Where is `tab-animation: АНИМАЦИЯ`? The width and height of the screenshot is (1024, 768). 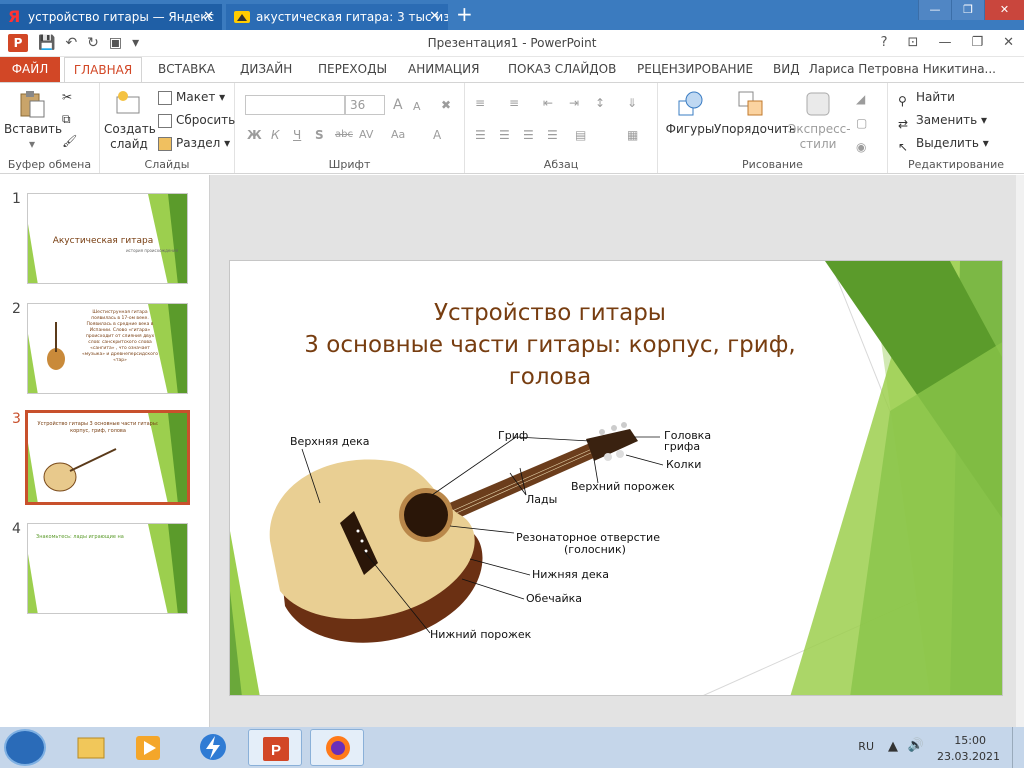 tab-animation: АНИМАЦИЯ is located at coordinates (443, 69).